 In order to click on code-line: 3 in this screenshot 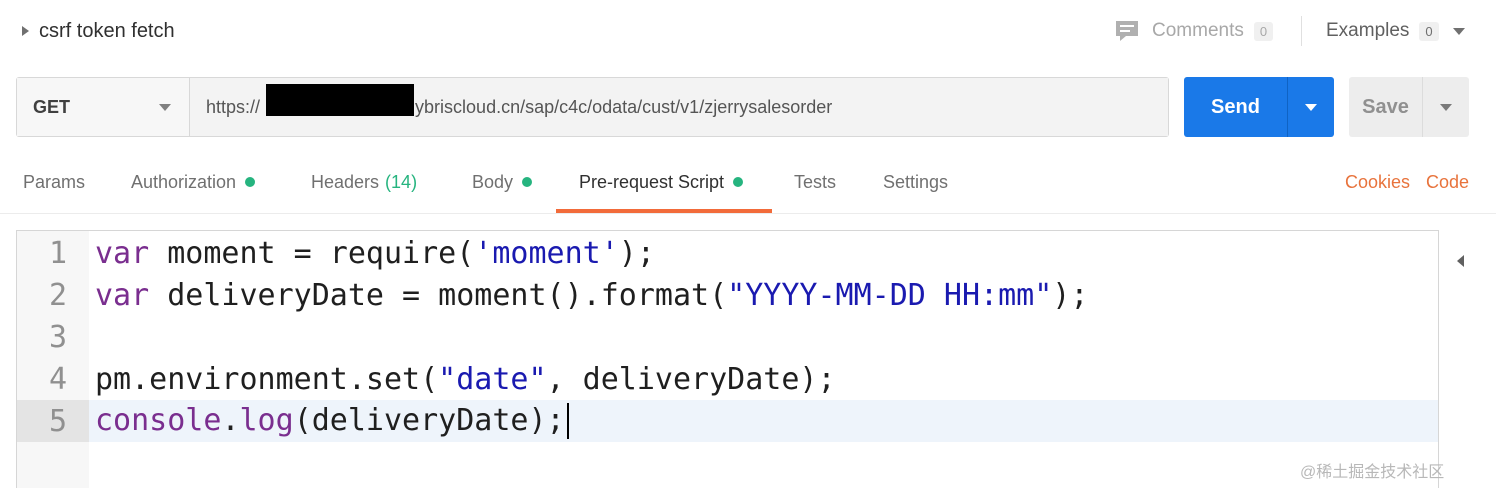, I will do `click(727, 337)`.